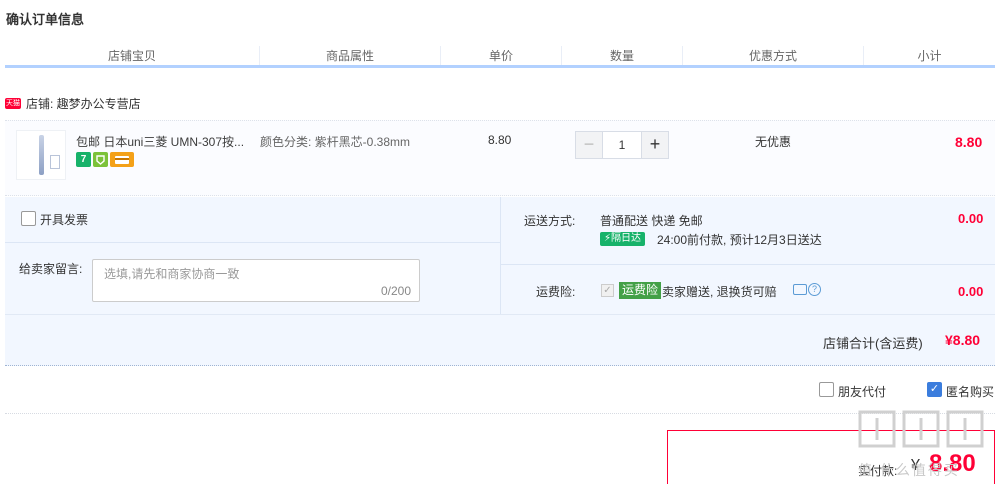  Describe the element at coordinates (500, 140) in the screenshot. I see `unit-price: 8.80` at that location.